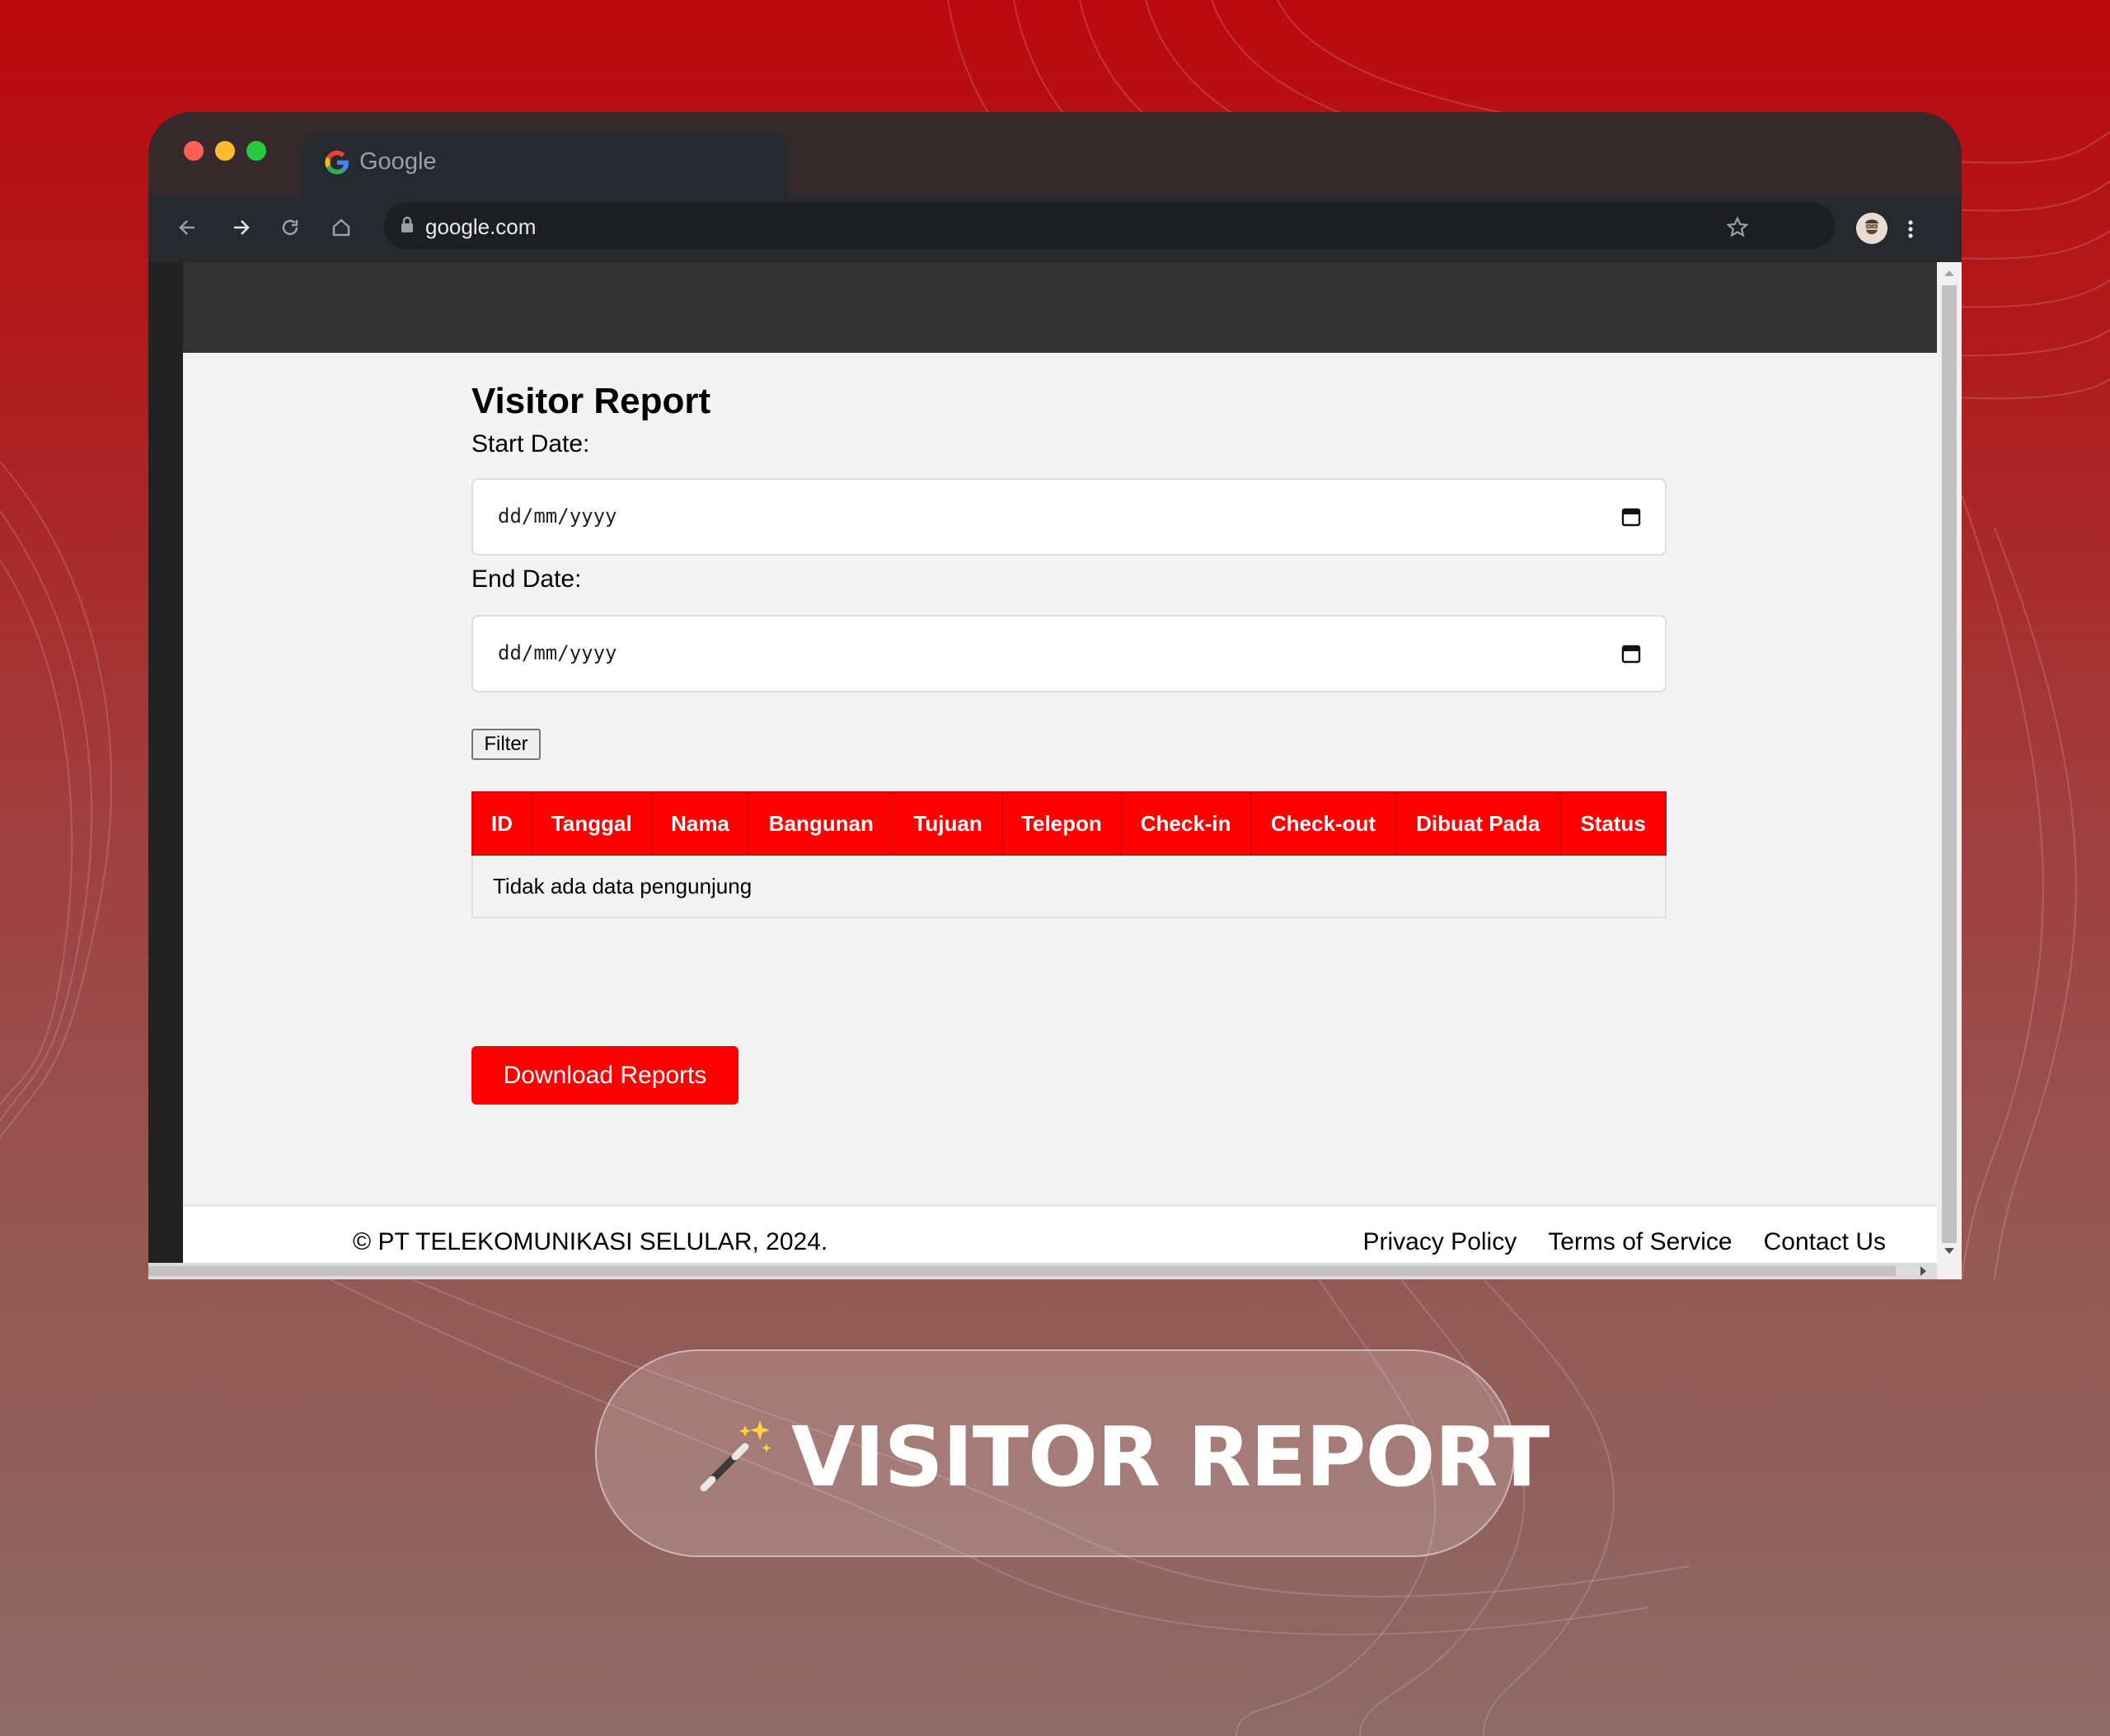 The height and width of the screenshot is (1736, 2110). I want to click on profile-avatar, so click(1871, 228).